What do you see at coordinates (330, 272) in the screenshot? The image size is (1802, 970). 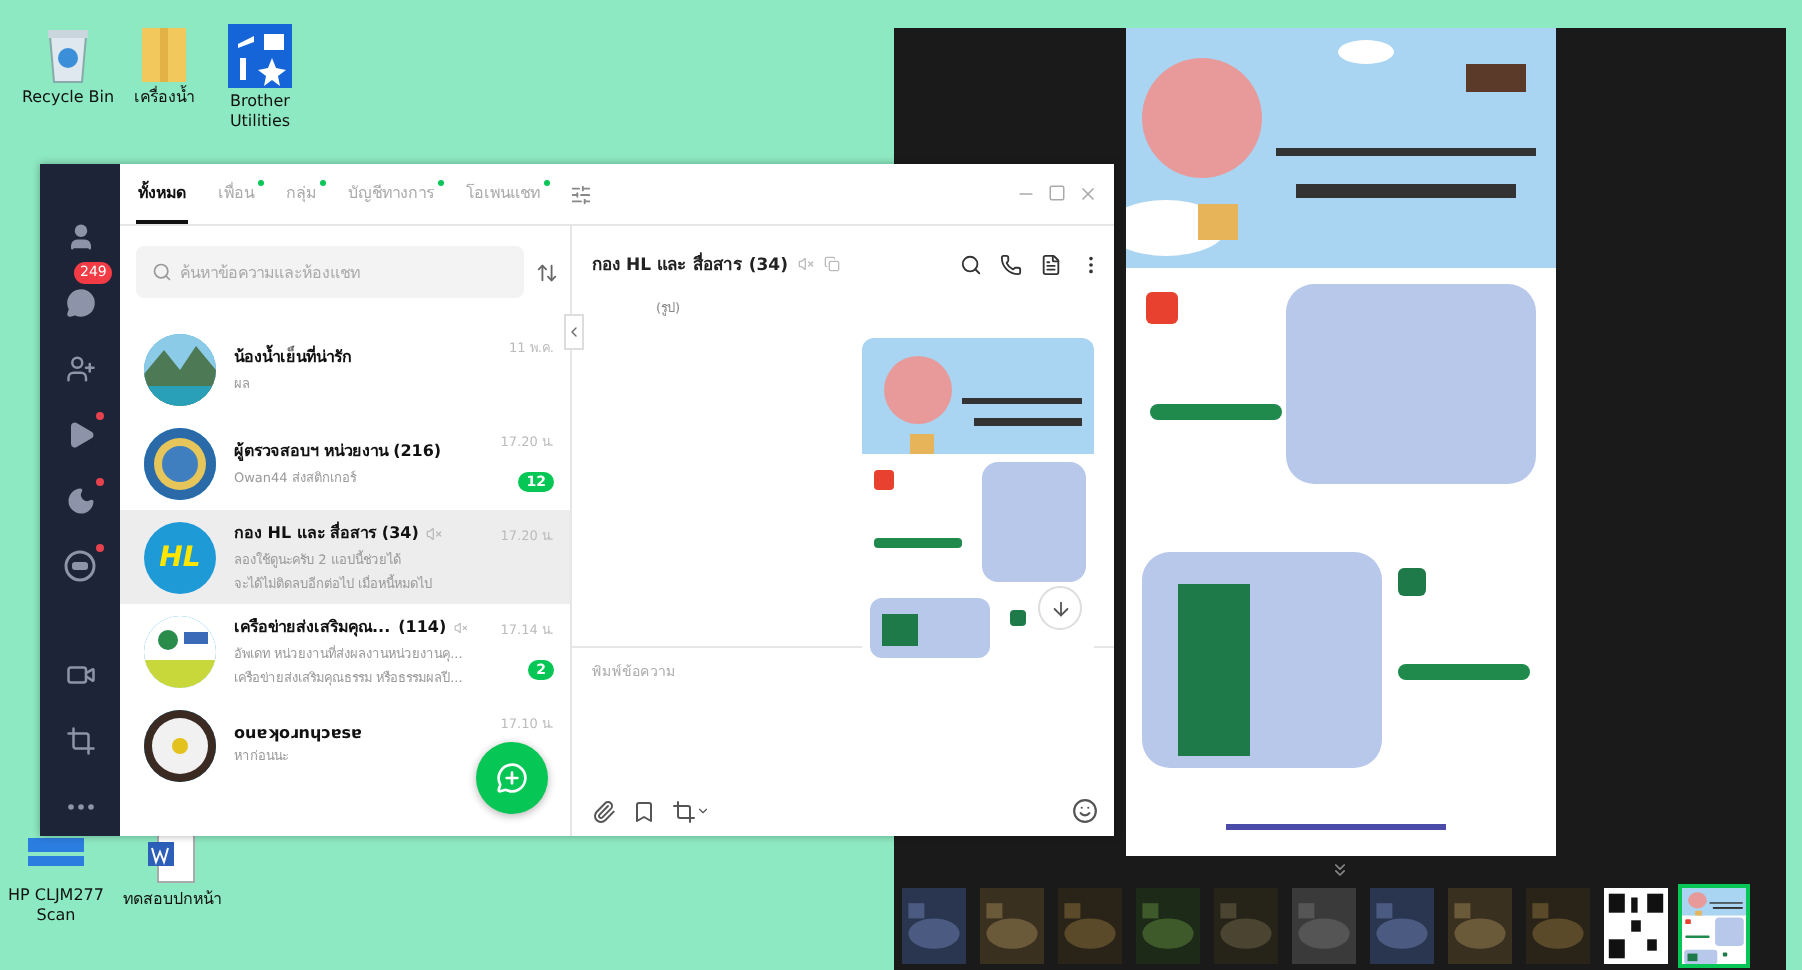 I see `search-field: ค้นหาข้อความและห้องแชท` at bounding box center [330, 272].